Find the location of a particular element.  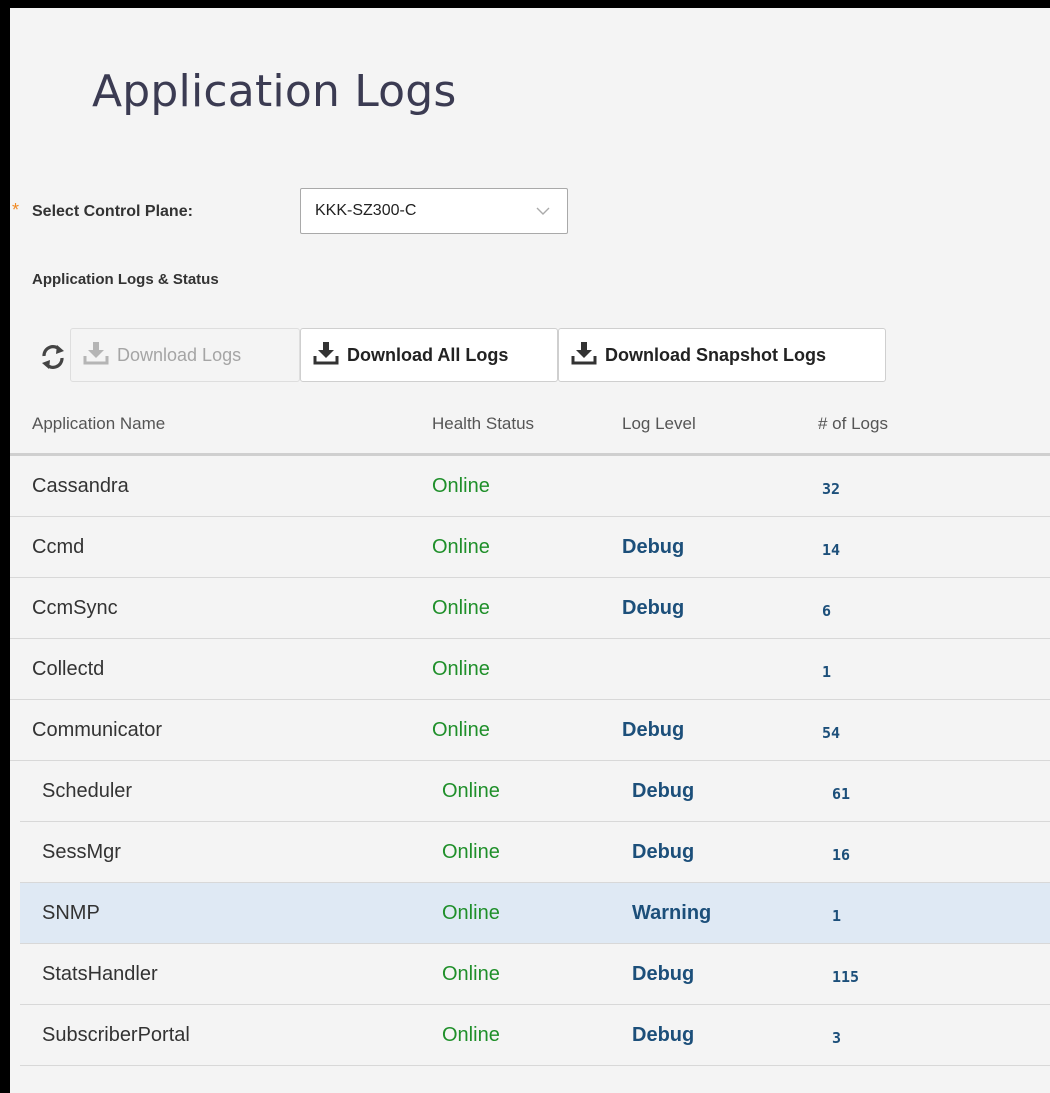

column-header-log-count: # of Logs is located at coordinates (853, 424).